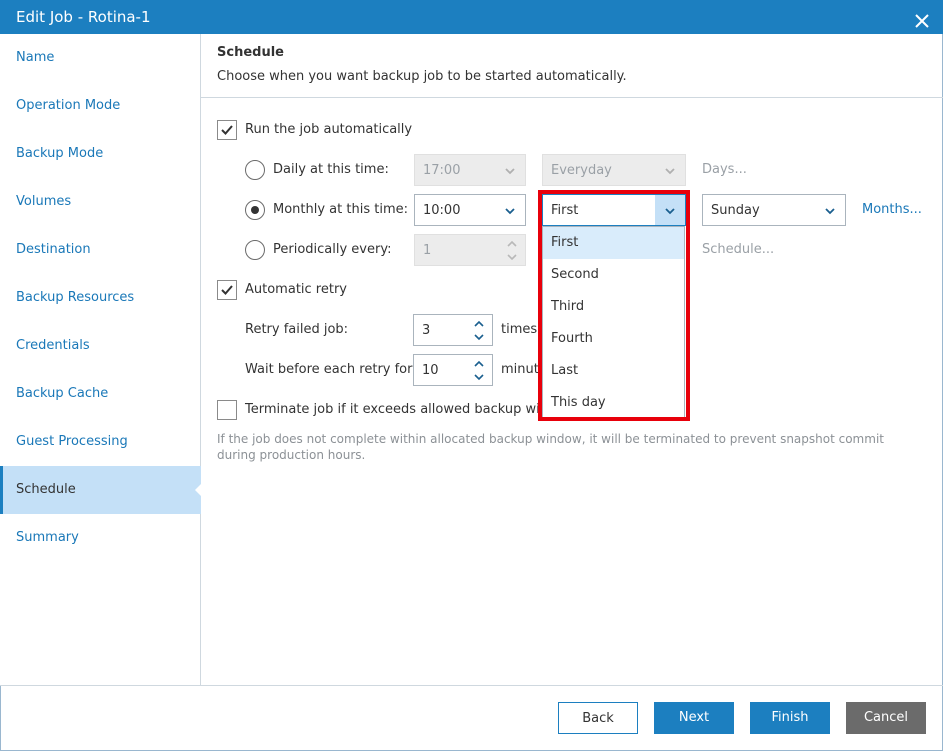 The width and height of the screenshot is (943, 751). Describe the element at coordinates (427, 250) in the screenshot. I see `periodic-value: 1` at that location.